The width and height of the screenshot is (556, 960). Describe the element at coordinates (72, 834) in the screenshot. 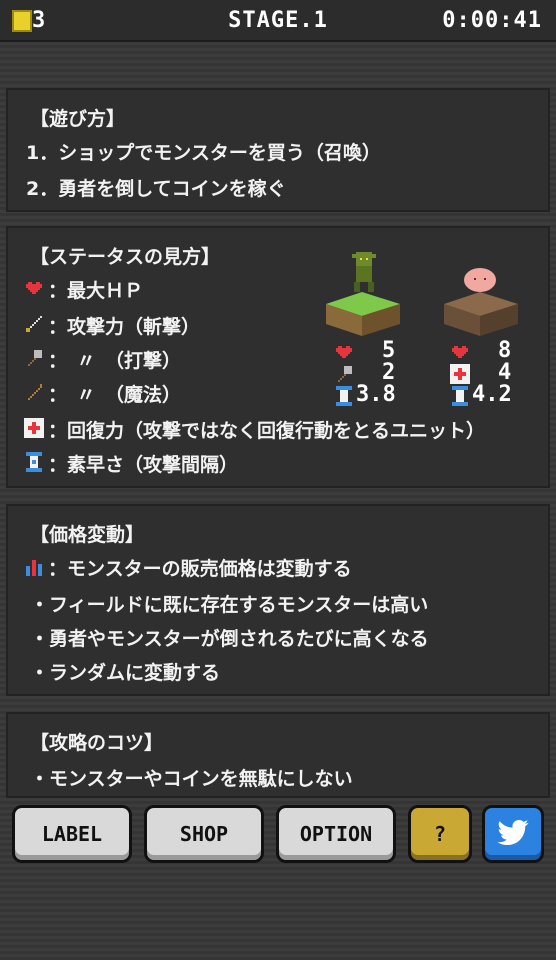

I see `label-button: LABEL` at that location.